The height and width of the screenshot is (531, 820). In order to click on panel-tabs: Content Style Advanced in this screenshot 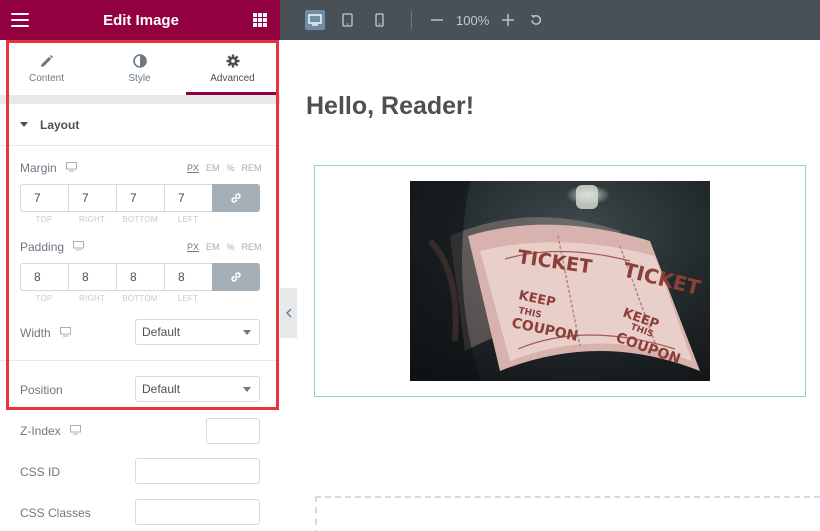, I will do `click(140, 67)`.